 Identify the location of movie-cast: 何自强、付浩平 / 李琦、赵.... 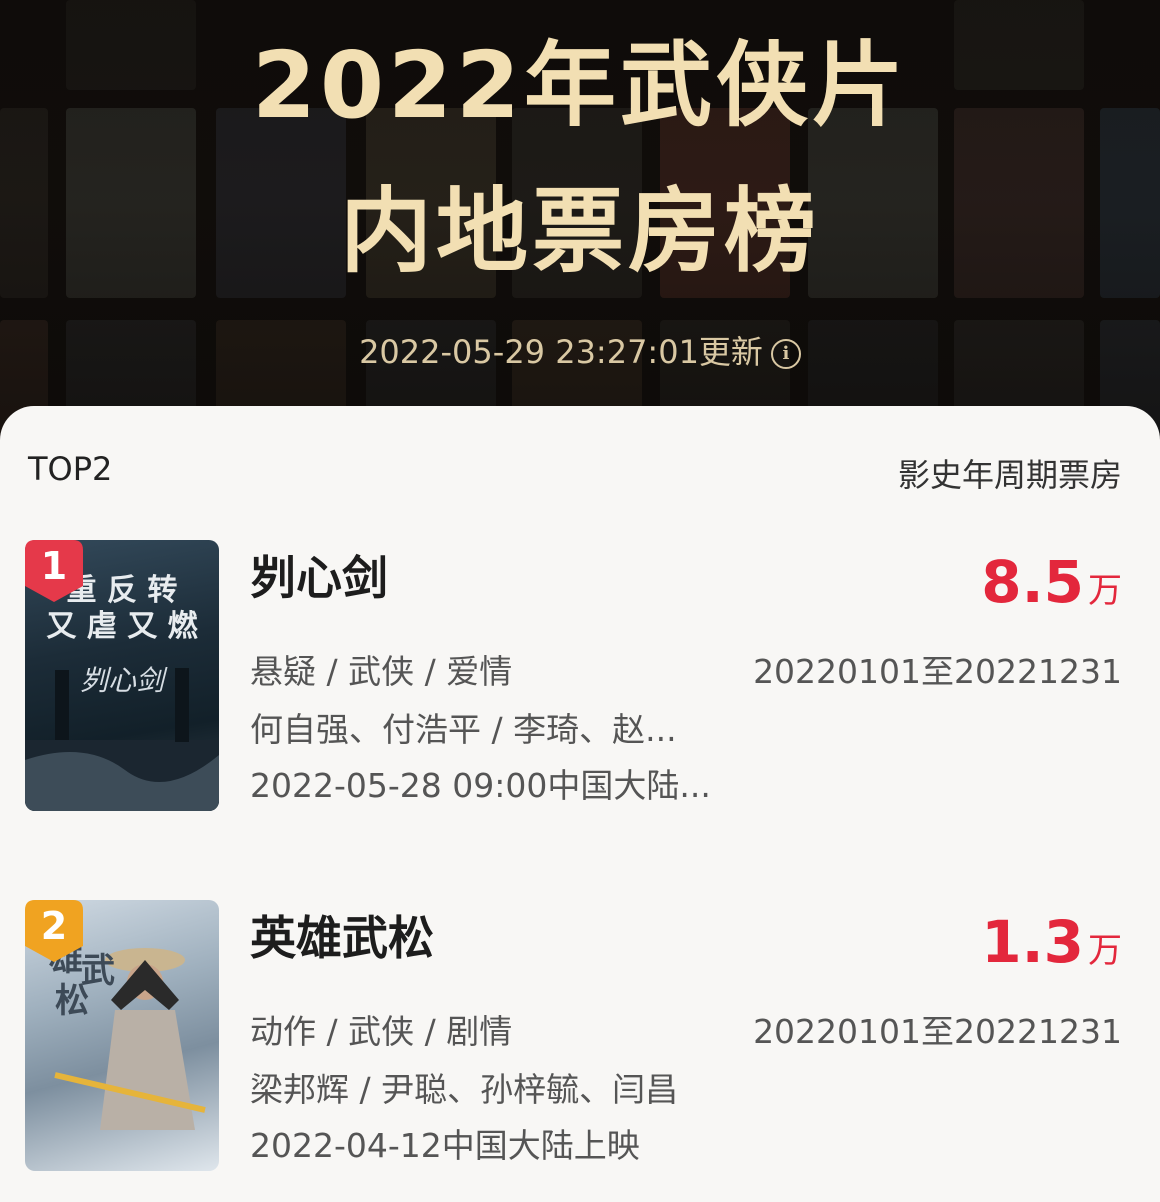
(463, 729).